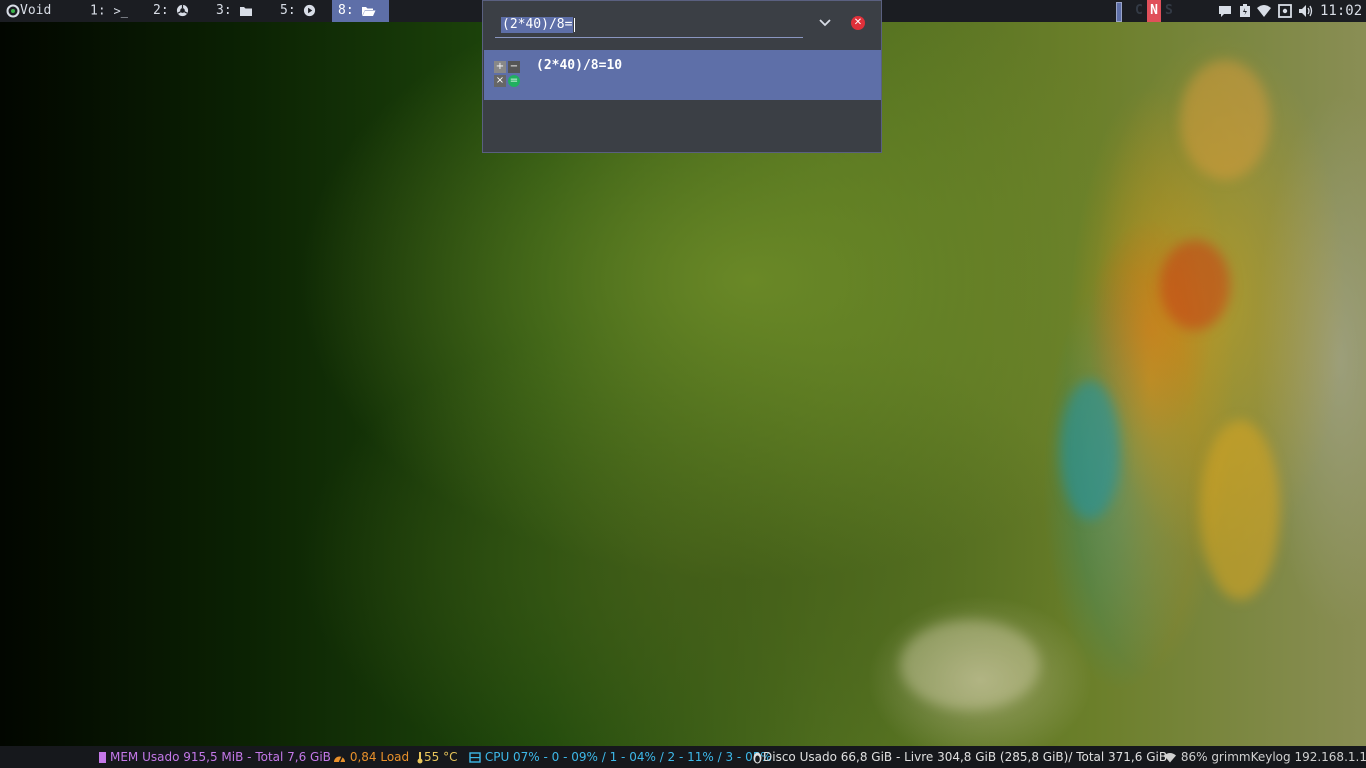 This screenshot has width=1366, height=768. Describe the element at coordinates (579, 65) in the screenshot. I see `result-label: (2*40)/8=10` at that location.